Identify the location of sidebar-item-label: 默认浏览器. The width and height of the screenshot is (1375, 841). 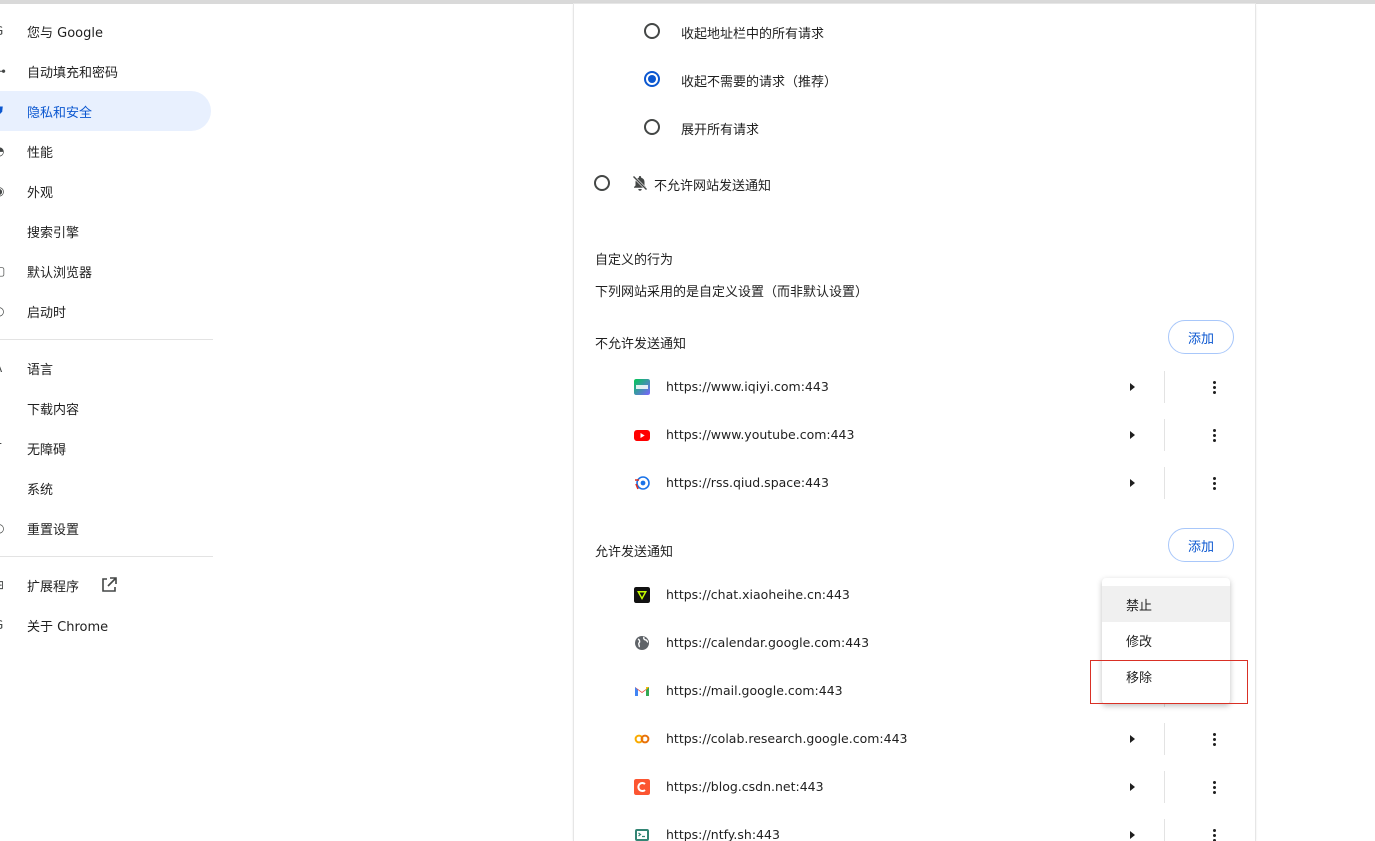
(60, 273).